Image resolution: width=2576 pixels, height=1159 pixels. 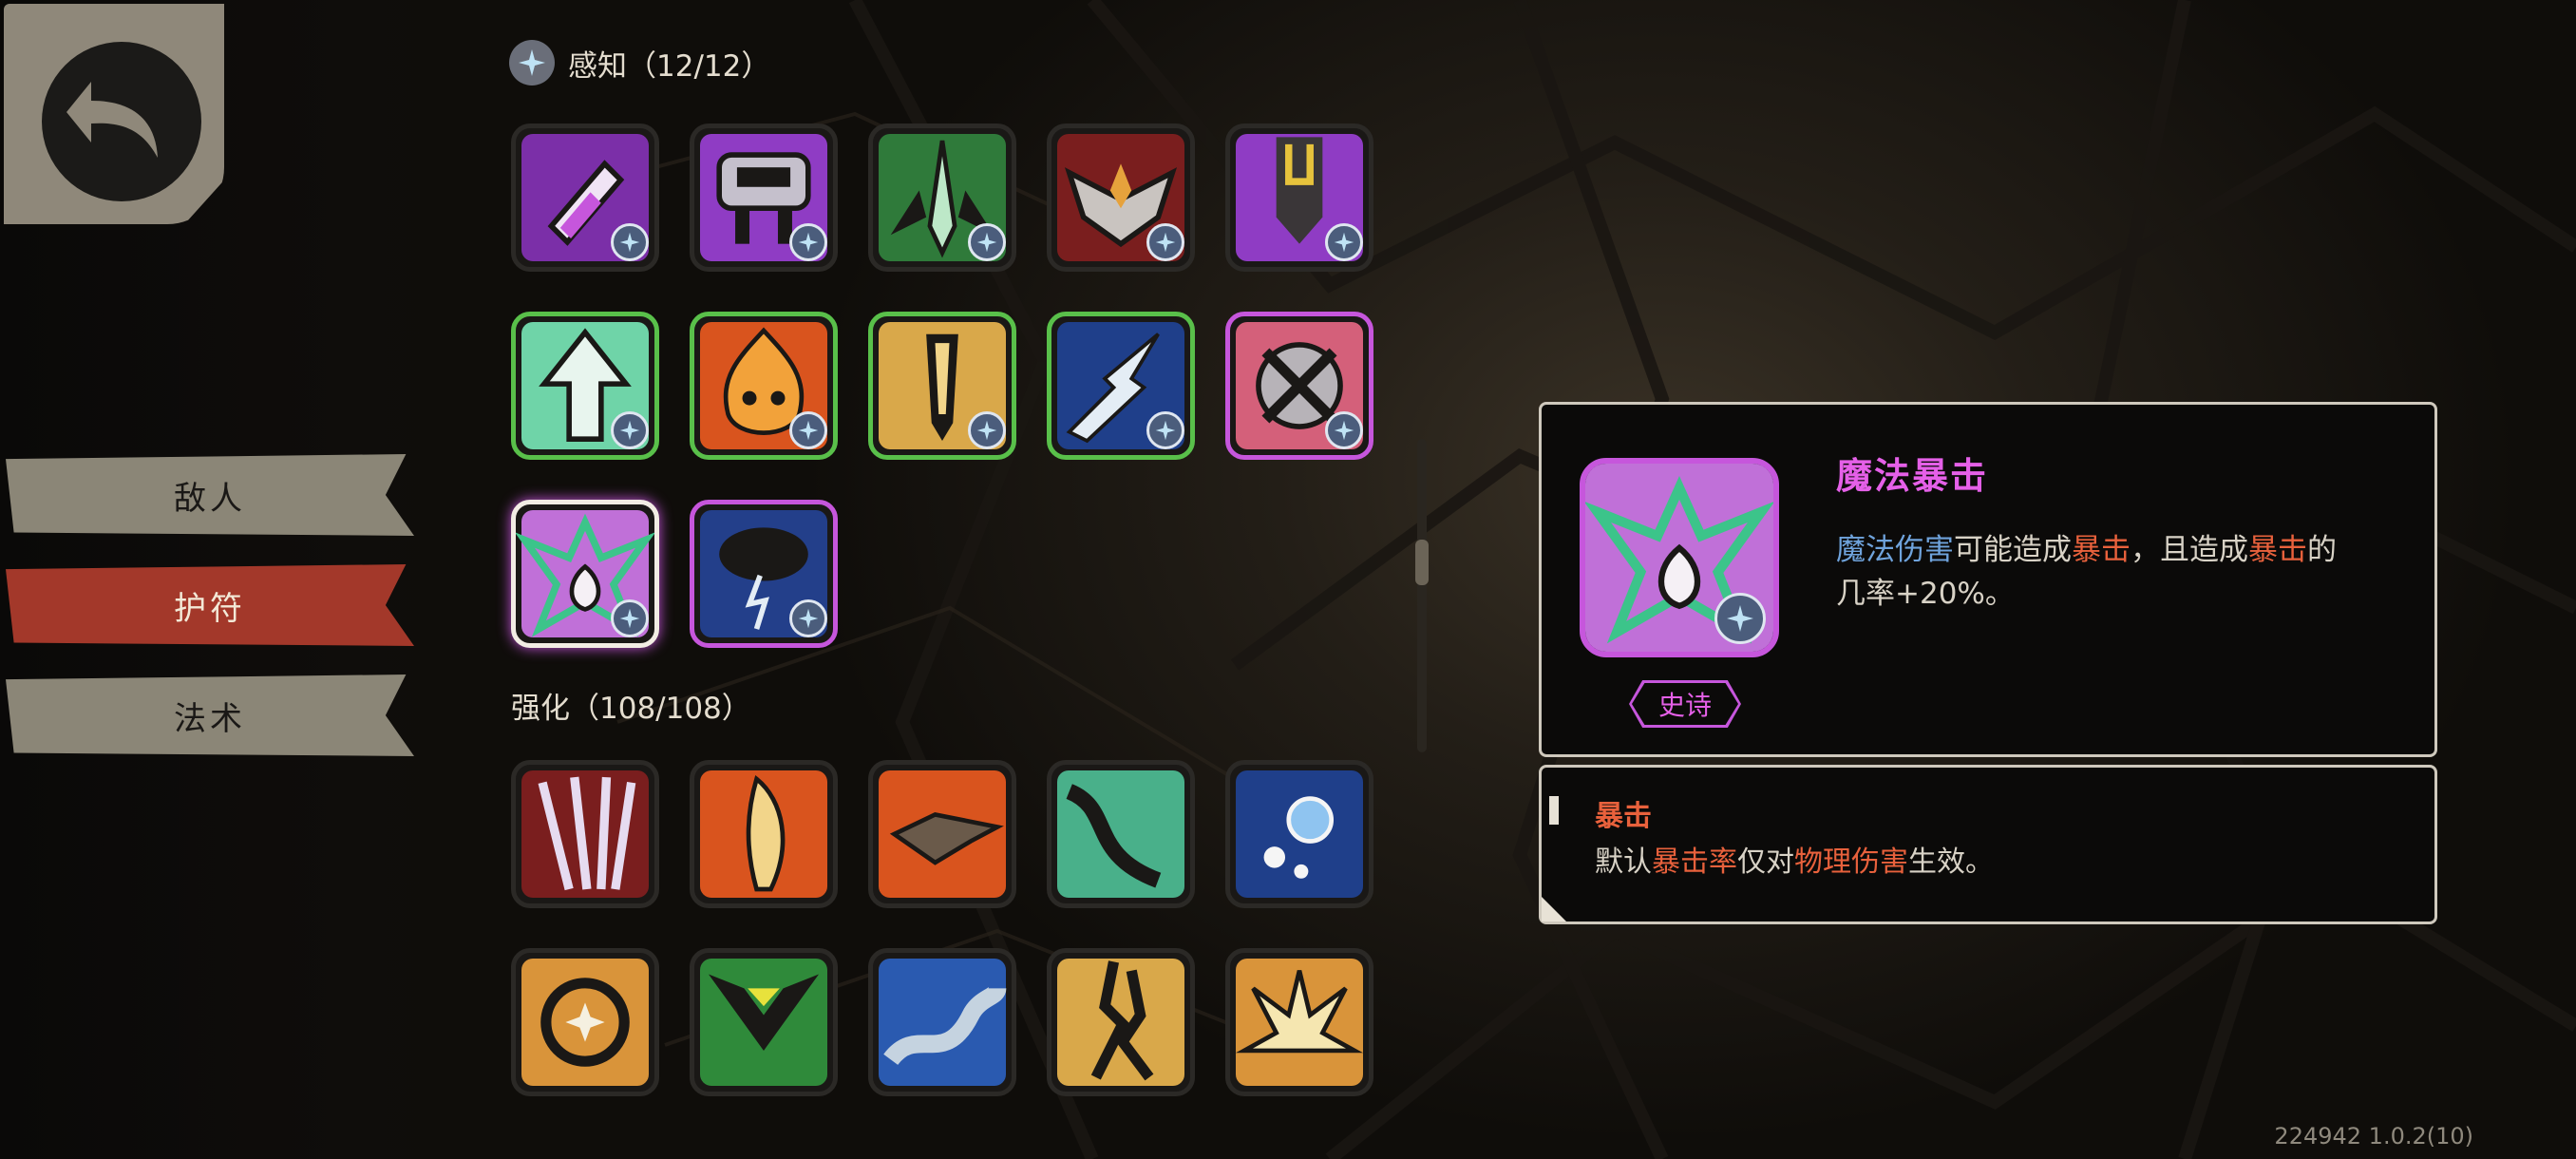 What do you see at coordinates (942, 198) in the screenshot?
I see `amulet-green-spikes-icon` at bounding box center [942, 198].